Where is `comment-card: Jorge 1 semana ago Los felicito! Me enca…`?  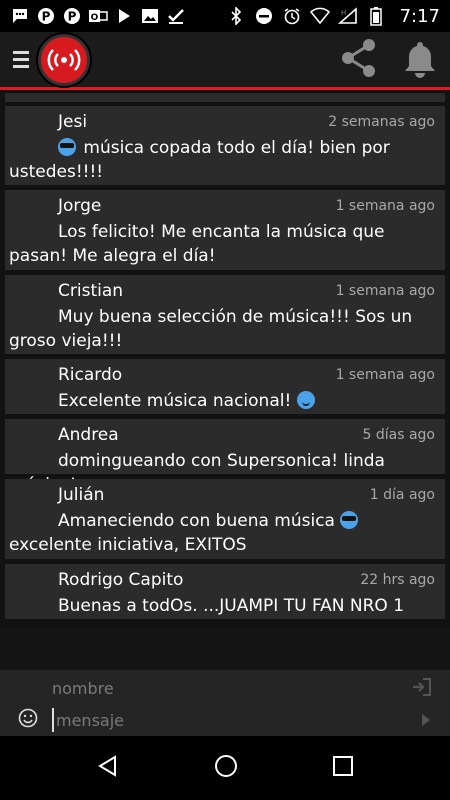 comment-card: Jorge 1 semana ago Los felicito! Me enca… is located at coordinates (225, 230).